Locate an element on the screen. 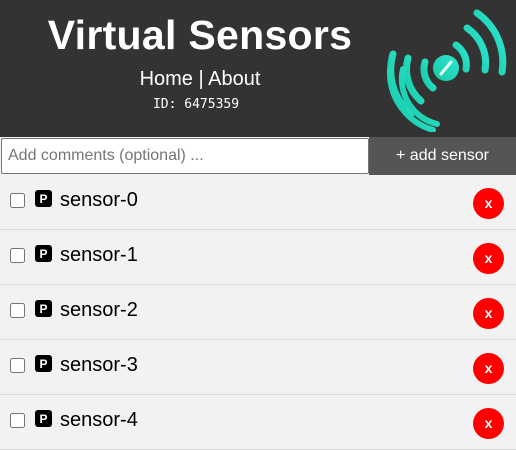  page-title: Virtual Sensors is located at coordinates (200, 35).